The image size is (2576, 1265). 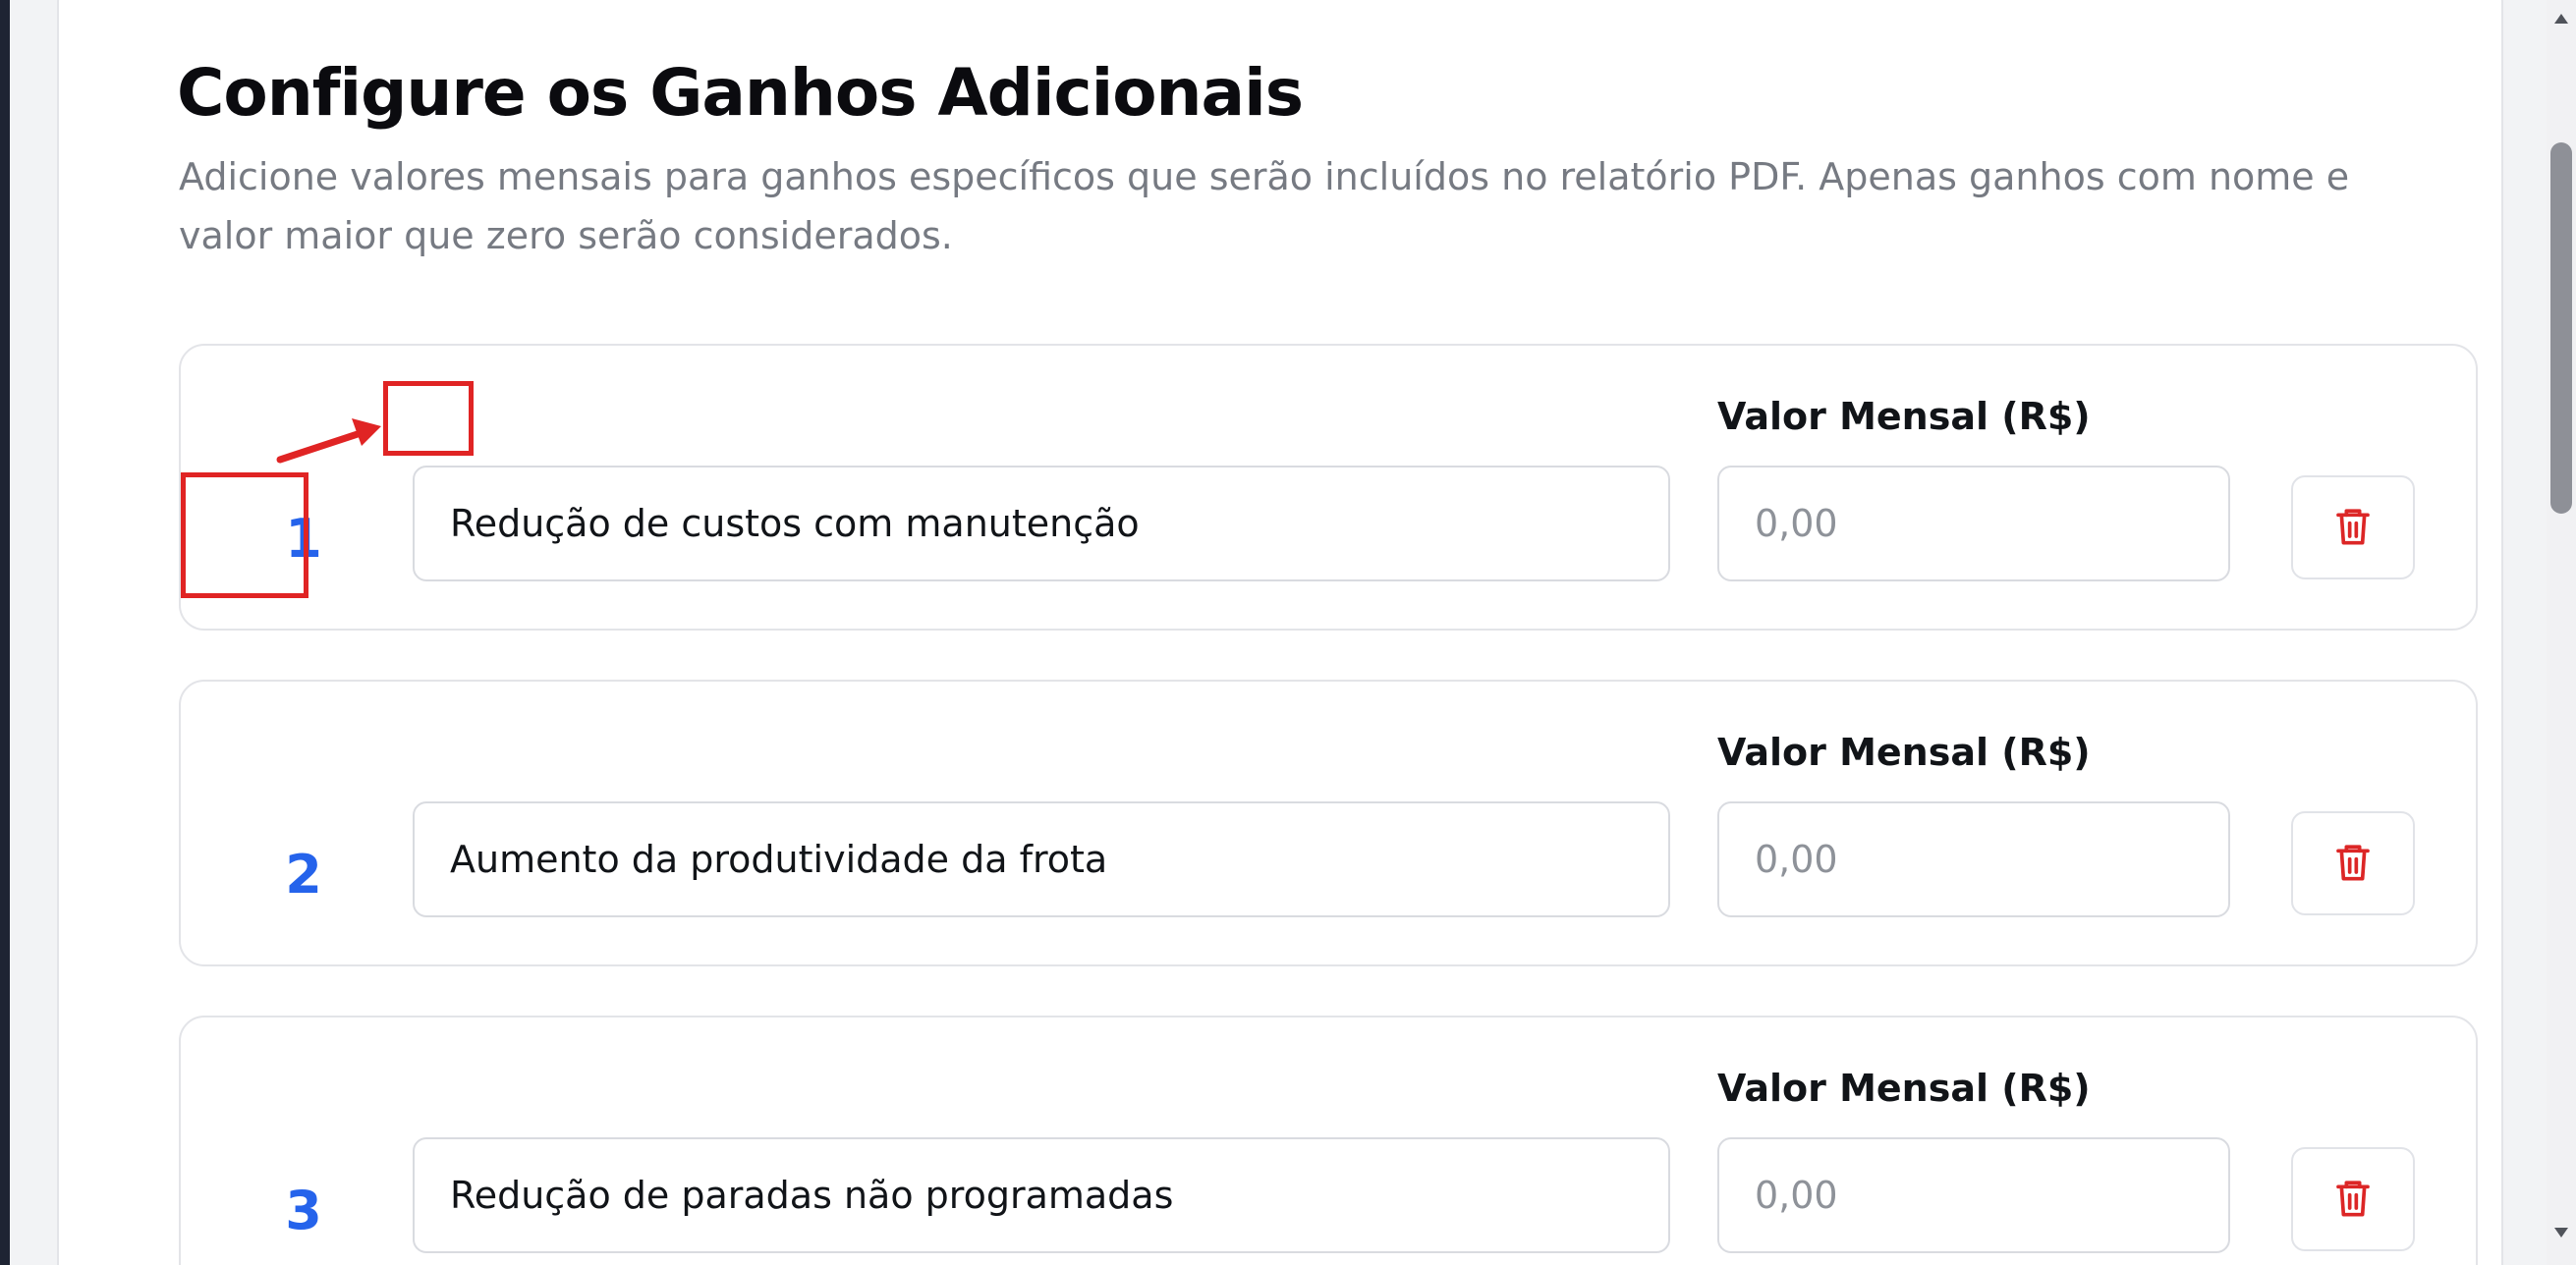 What do you see at coordinates (2561, 1232) in the screenshot?
I see `arrow-down-icon` at bounding box center [2561, 1232].